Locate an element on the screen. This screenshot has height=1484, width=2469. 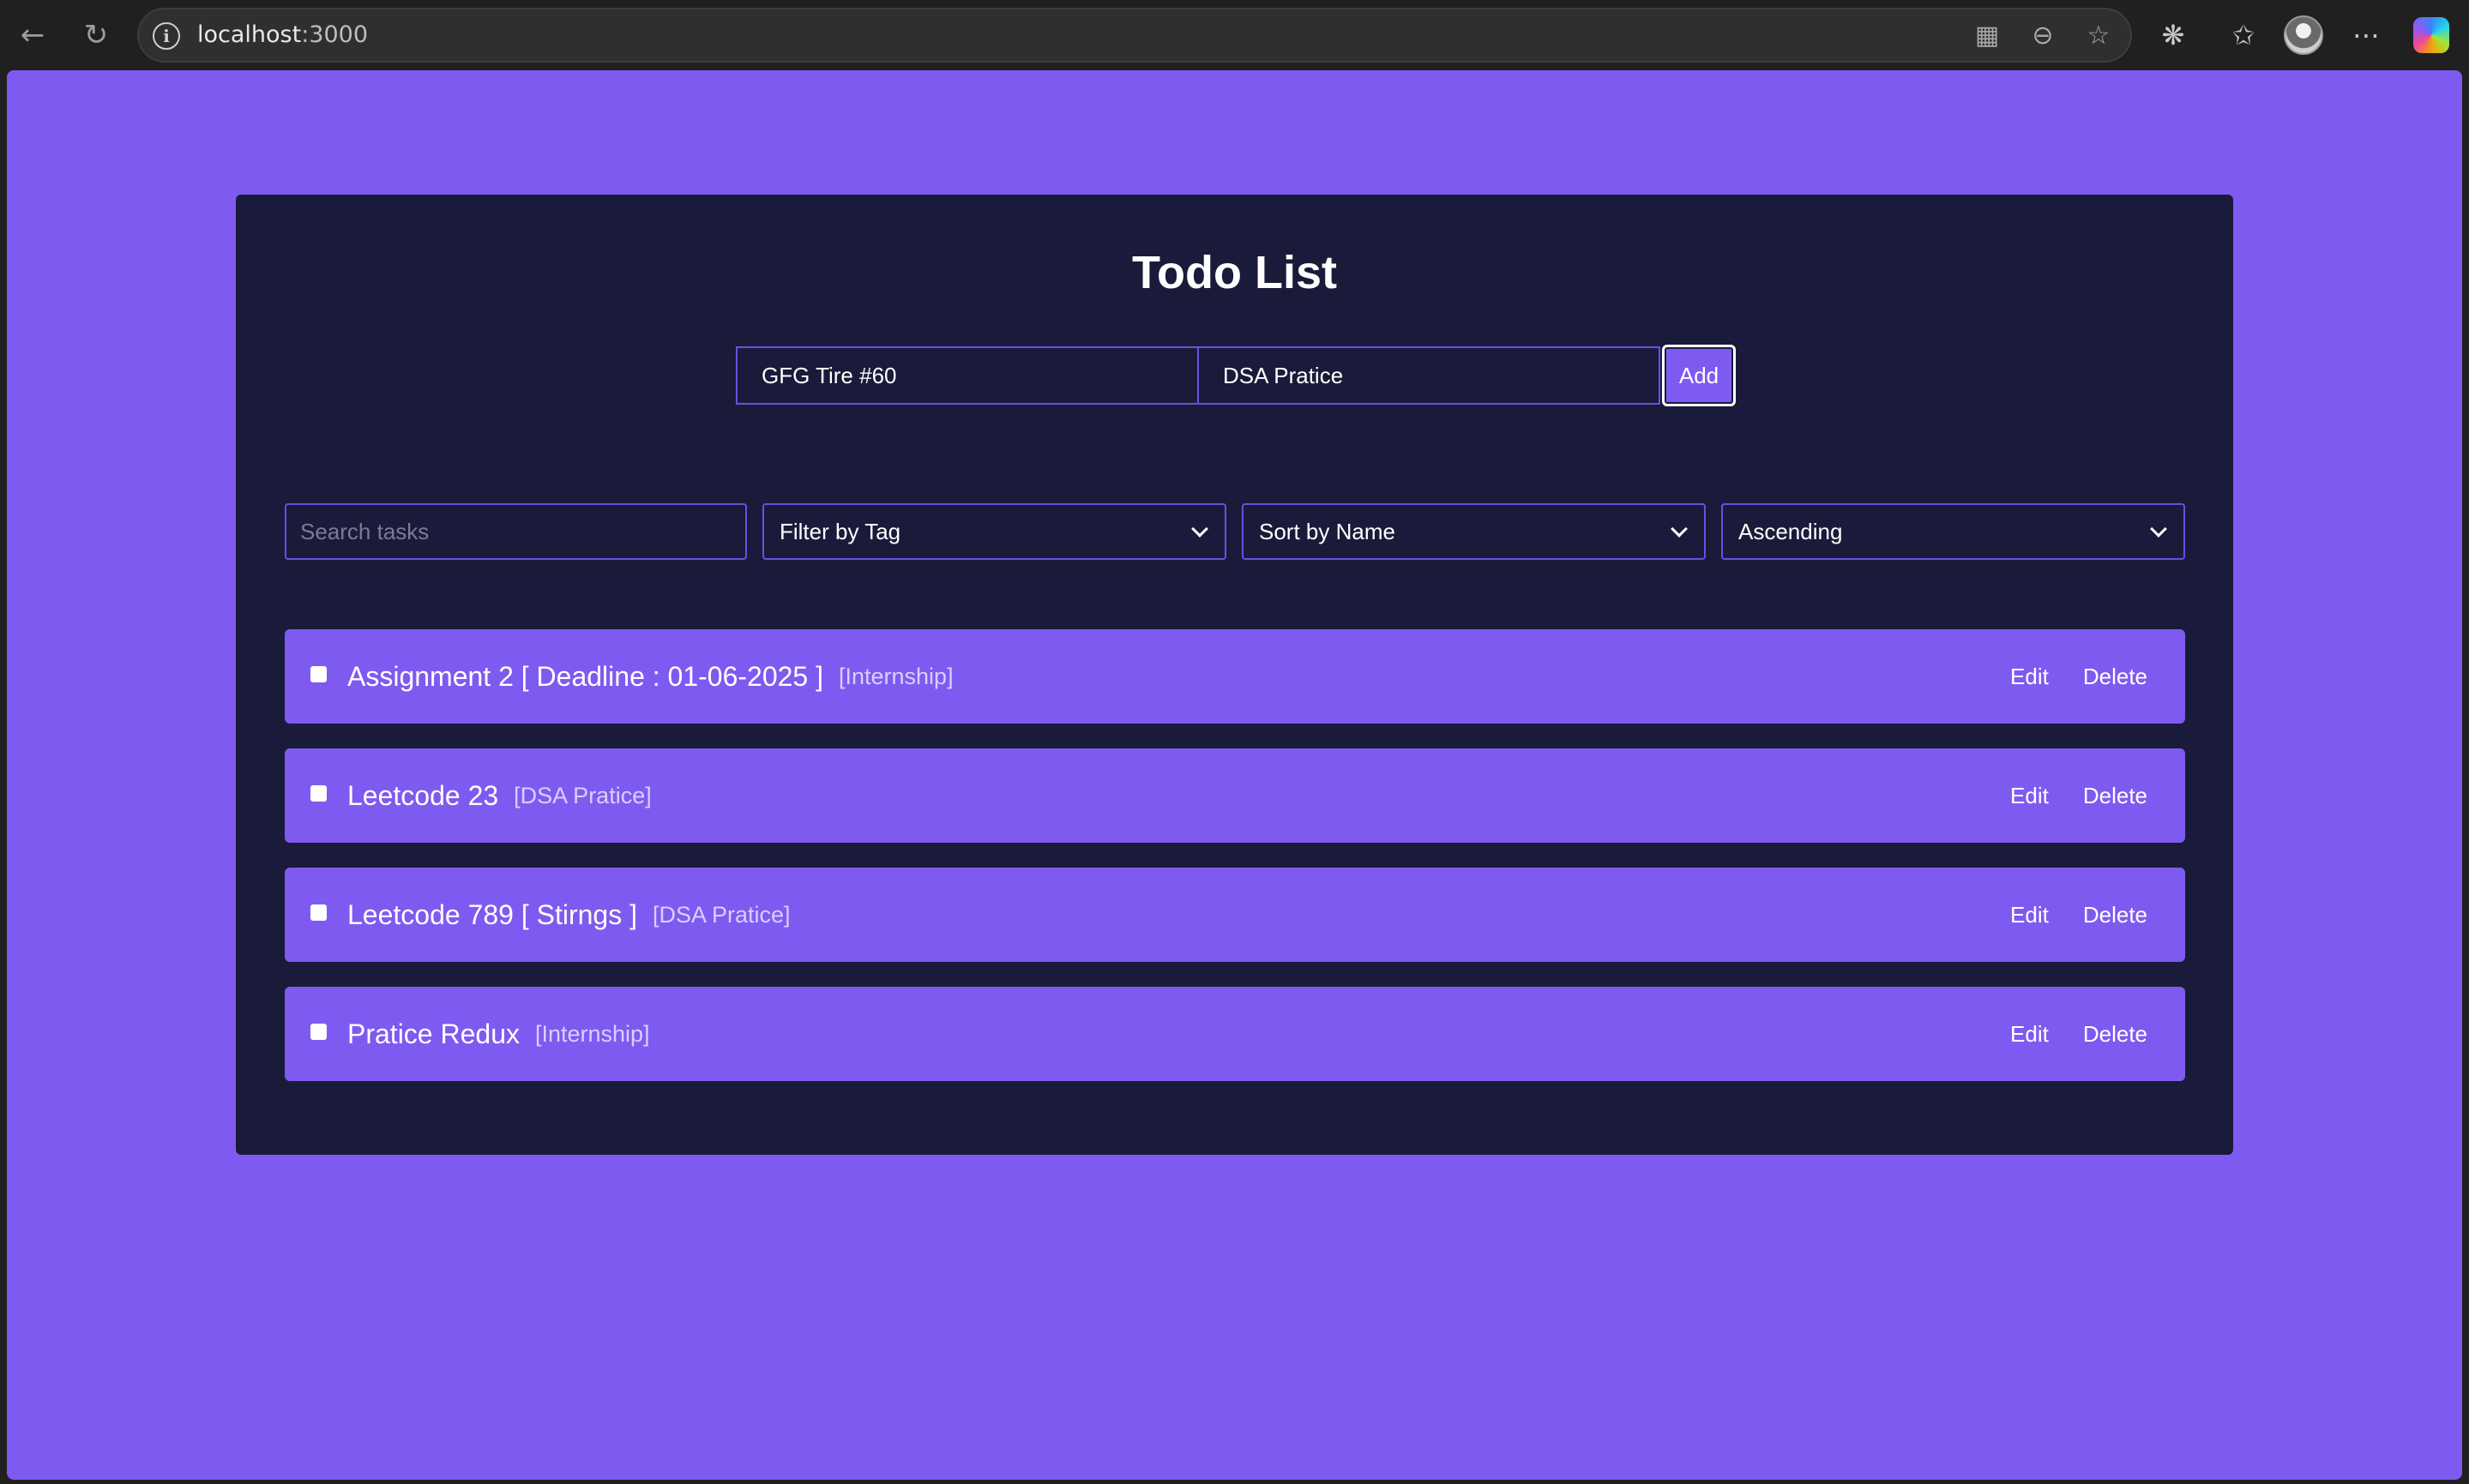
url-host: localhost is located at coordinates (249, 34).